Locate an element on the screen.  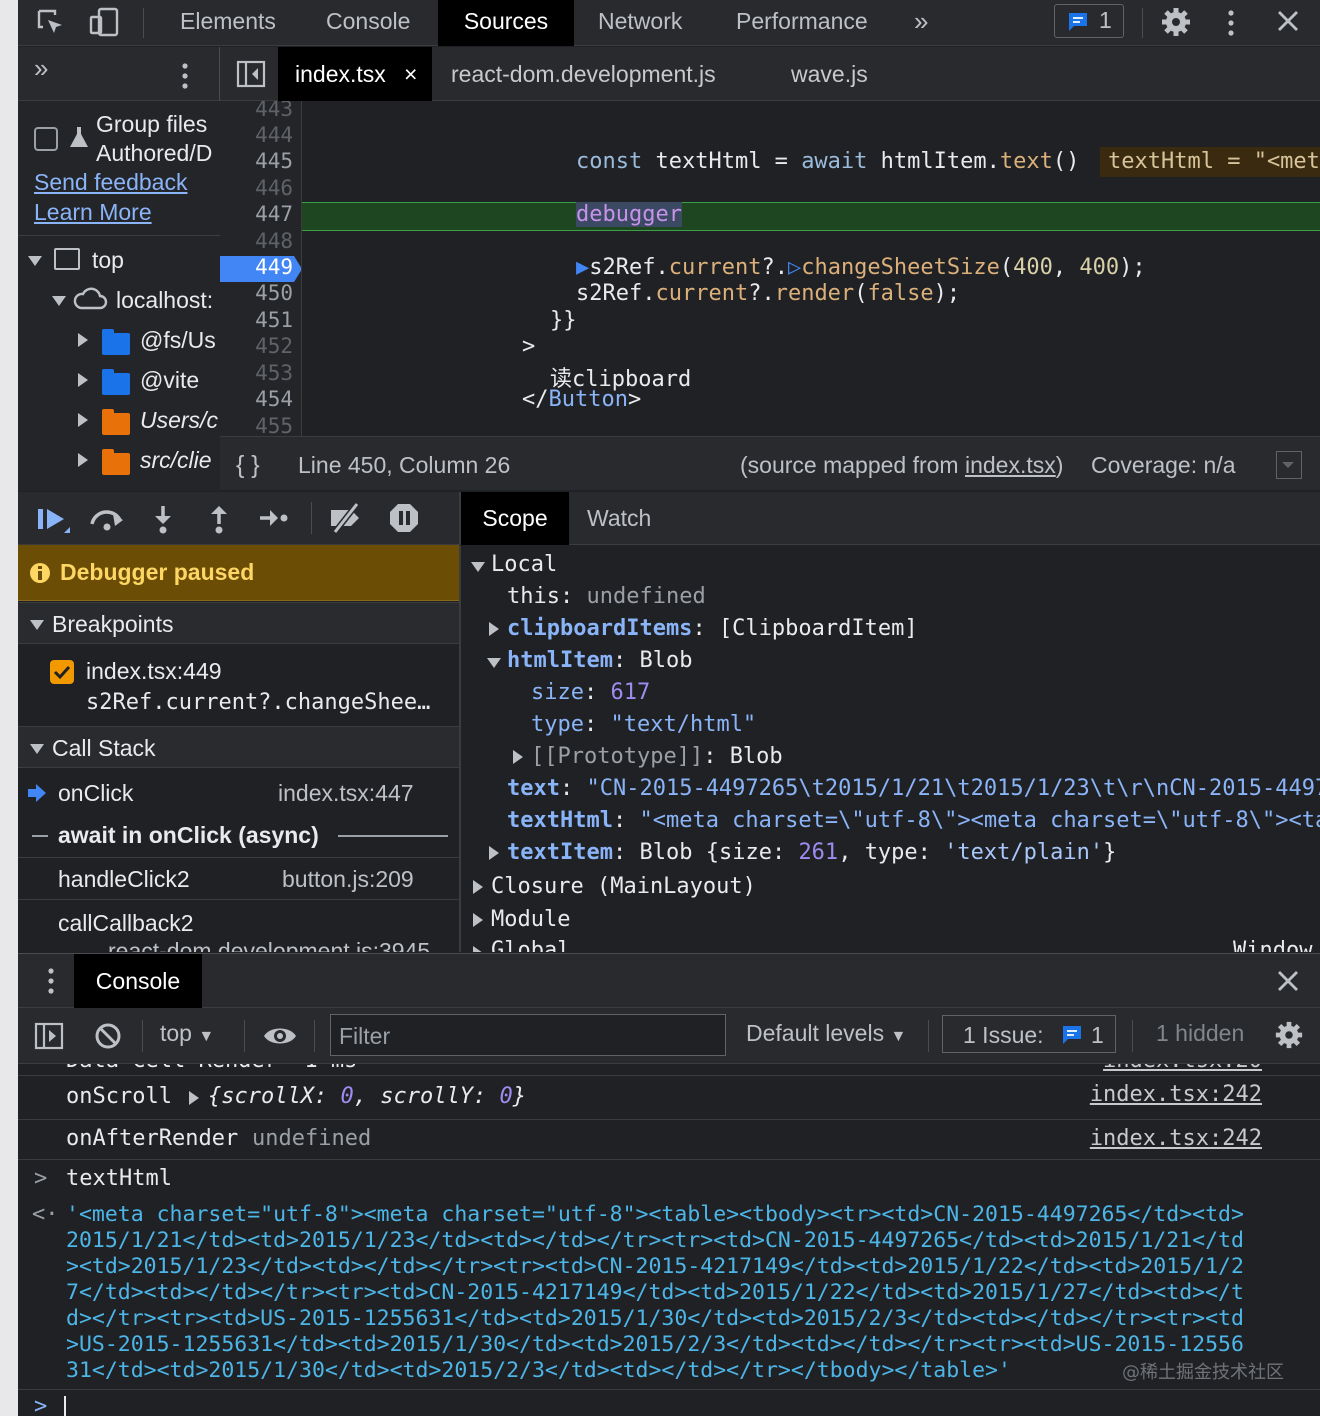
line-number: 454 is located at coordinates (258, 399).